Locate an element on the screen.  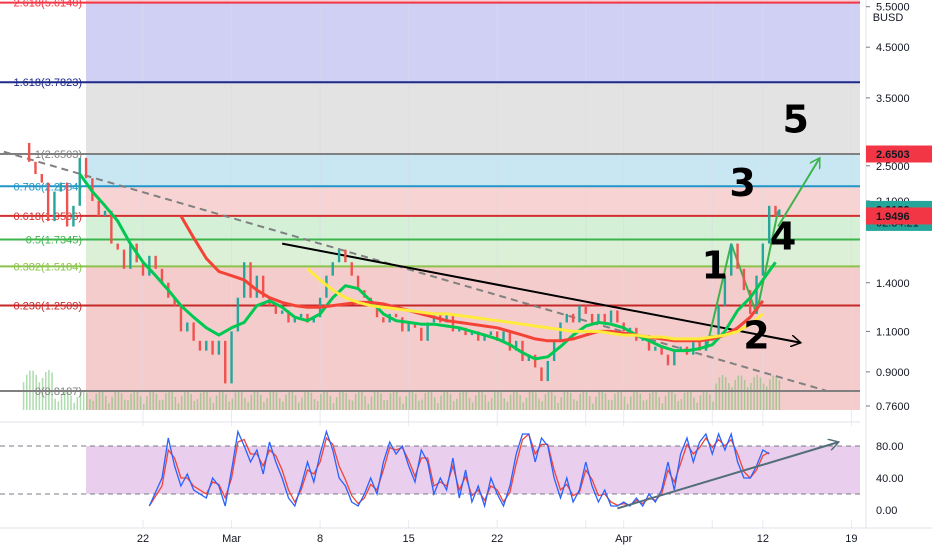
fib-label: 1(2.6503) is located at coordinates (58, 155).